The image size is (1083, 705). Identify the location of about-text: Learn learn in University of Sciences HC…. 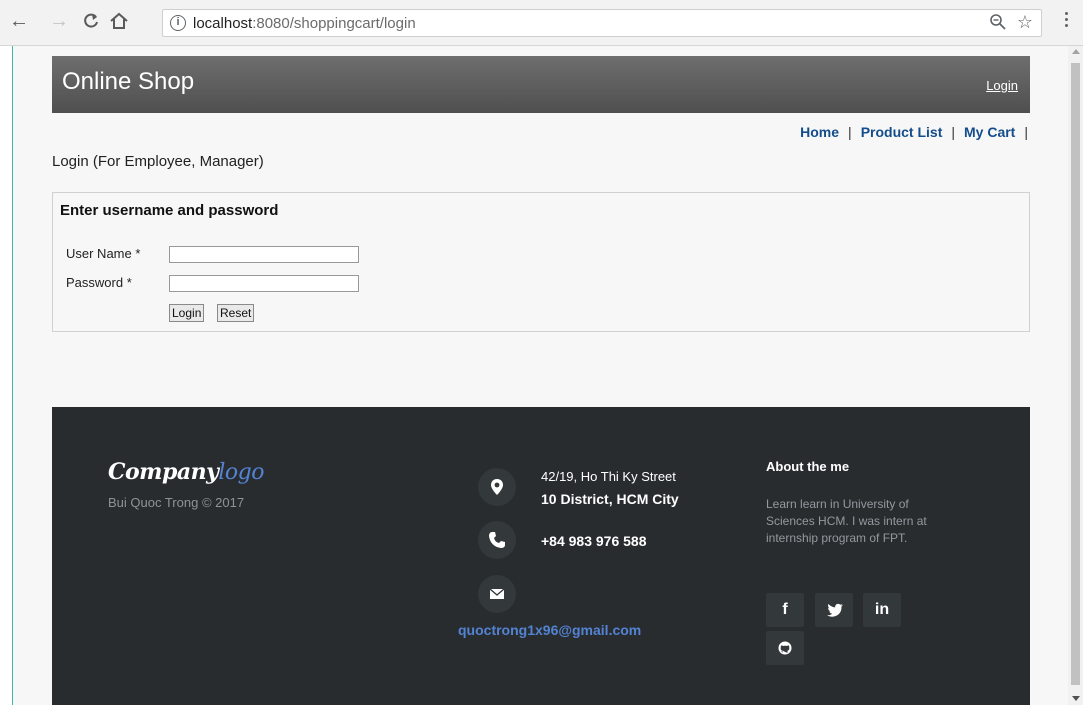
(846, 521).